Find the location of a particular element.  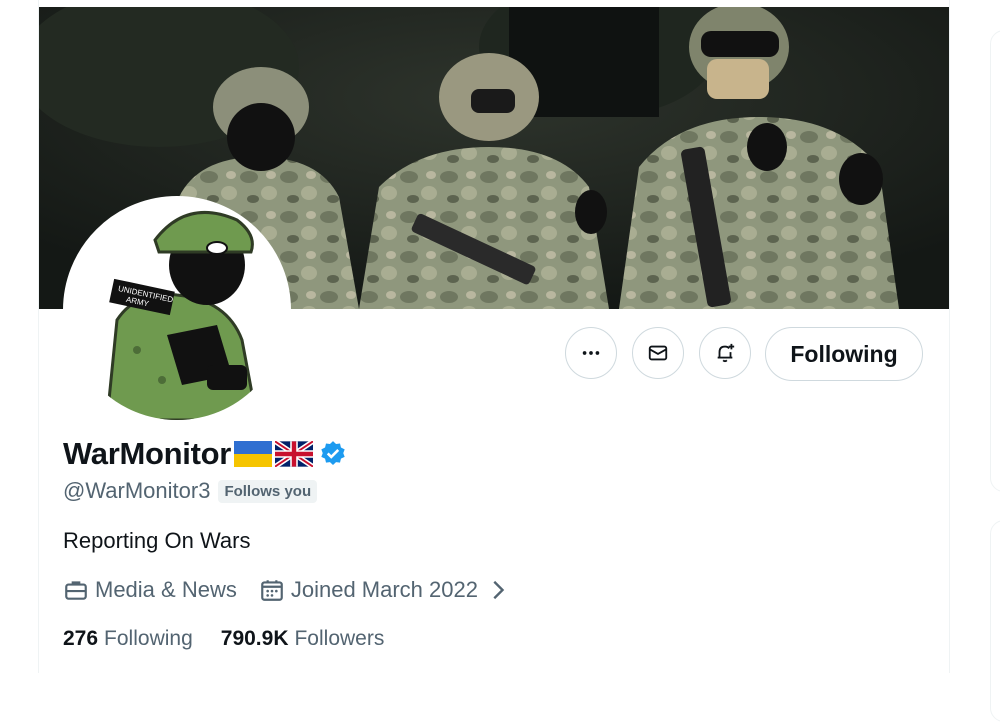

joined-item: Joined March 2022 is located at coordinates (388, 590).